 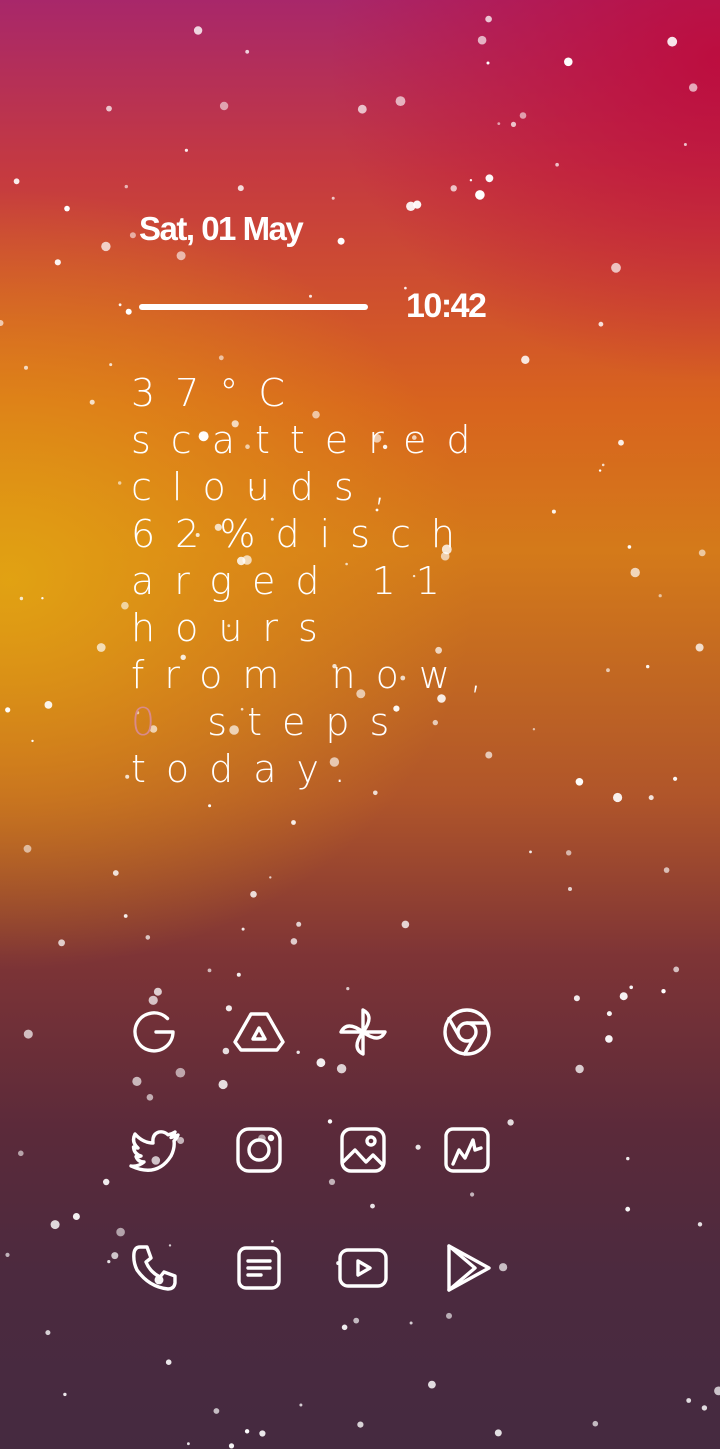 What do you see at coordinates (221, 228) in the screenshot?
I see `lockscreen-date: Sat, 01 May` at bounding box center [221, 228].